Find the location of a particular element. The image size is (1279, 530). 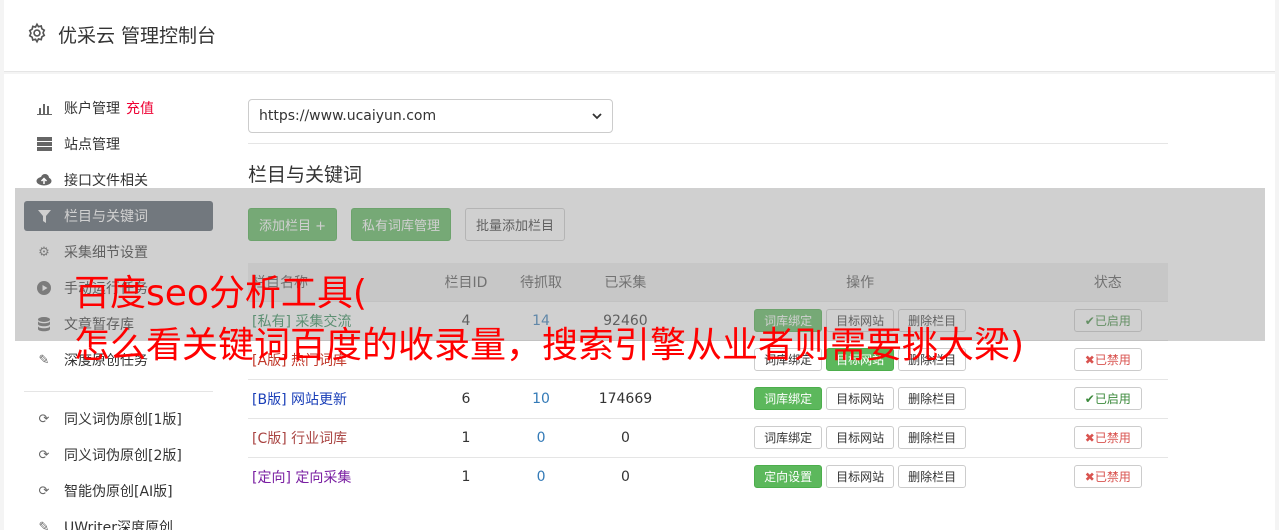

bar-chart-icon is located at coordinates (44, 108).